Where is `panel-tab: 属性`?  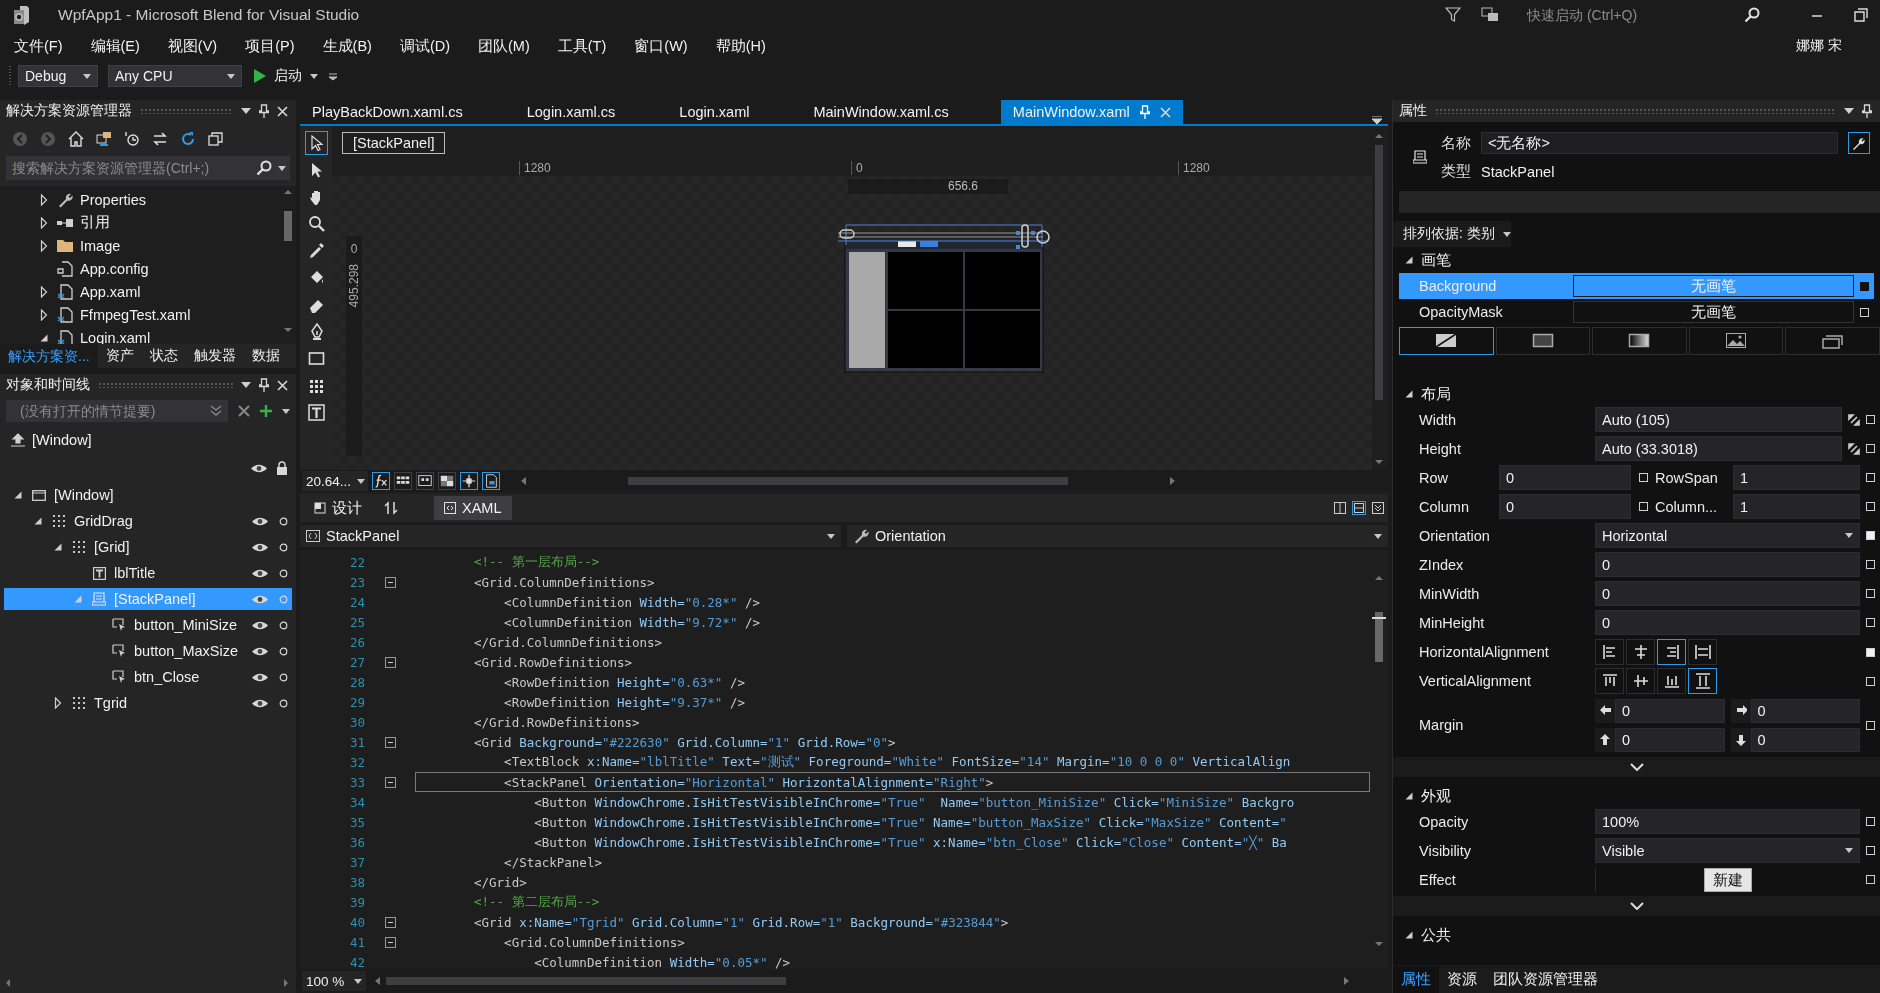 panel-tab: 属性 is located at coordinates (1416, 979).